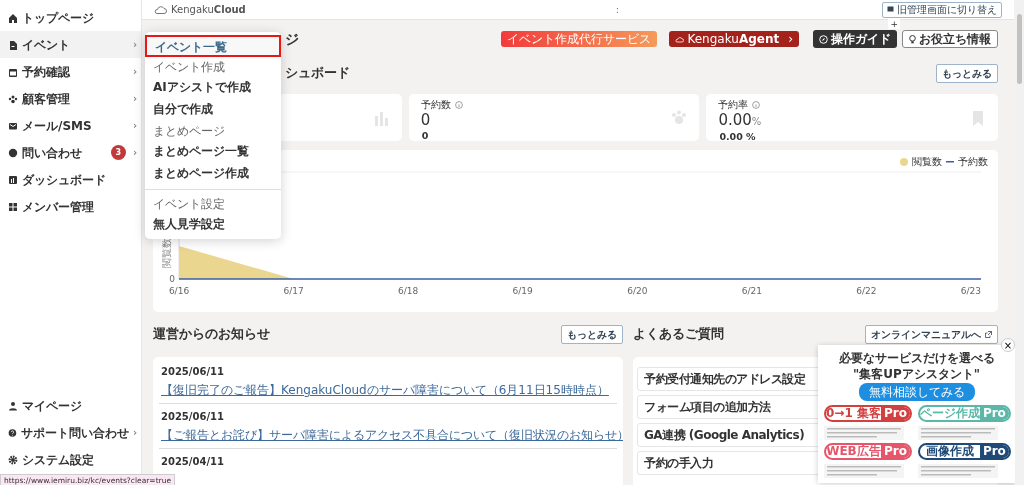 The width and height of the screenshot is (1024, 485). What do you see at coordinates (70, 179) in the screenshot?
I see `sidebar-item: ダッシュボード` at bounding box center [70, 179].